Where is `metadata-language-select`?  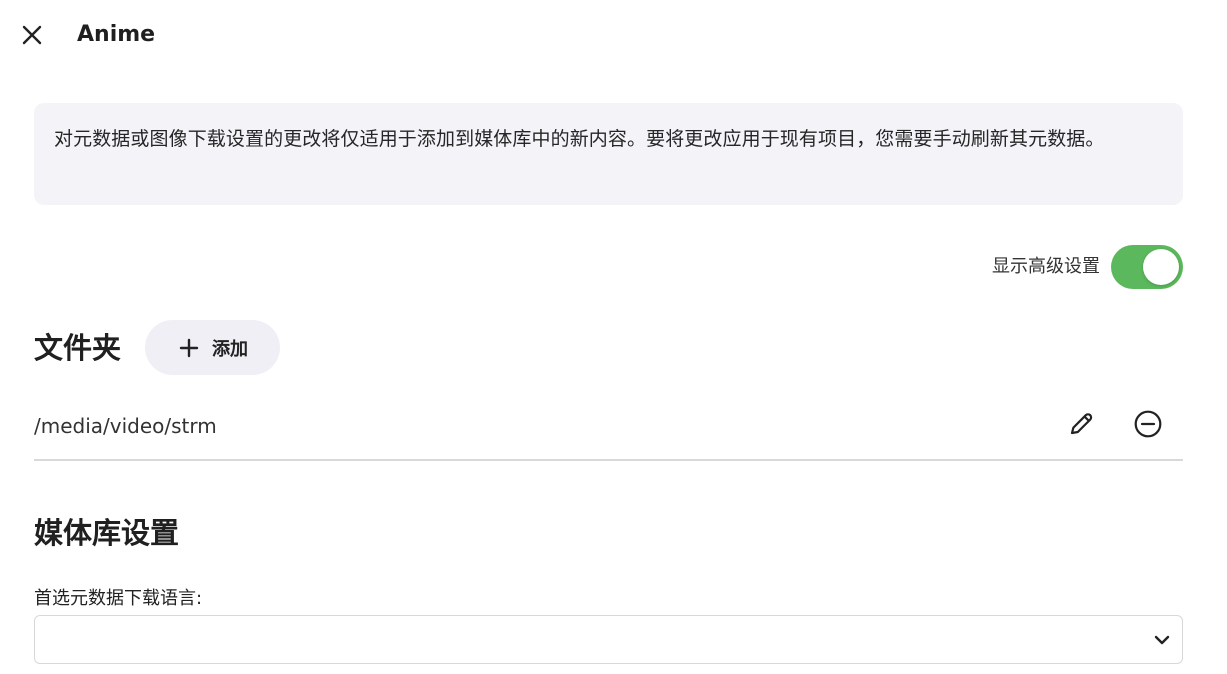 metadata-language-select is located at coordinates (608, 639).